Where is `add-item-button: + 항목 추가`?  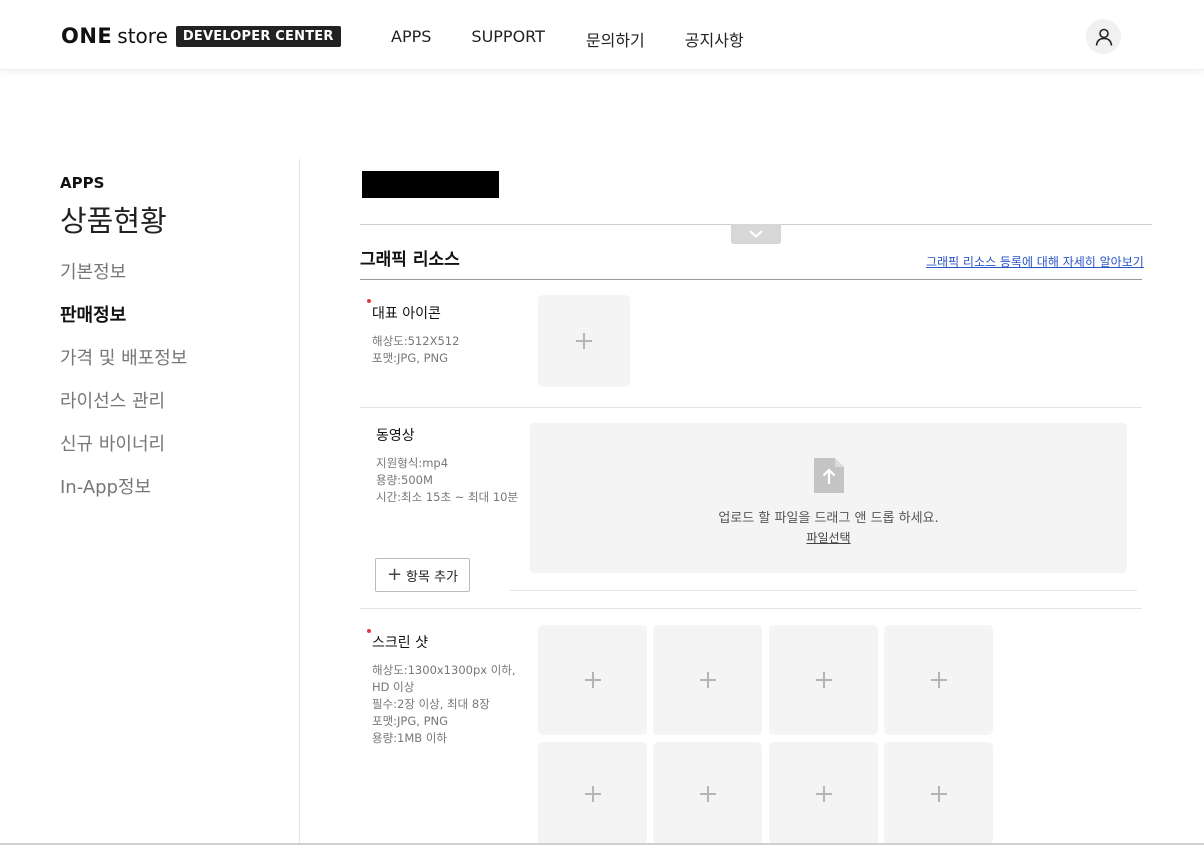 add-item-button: + 항목 추가 is located at coordinates (422, 575).